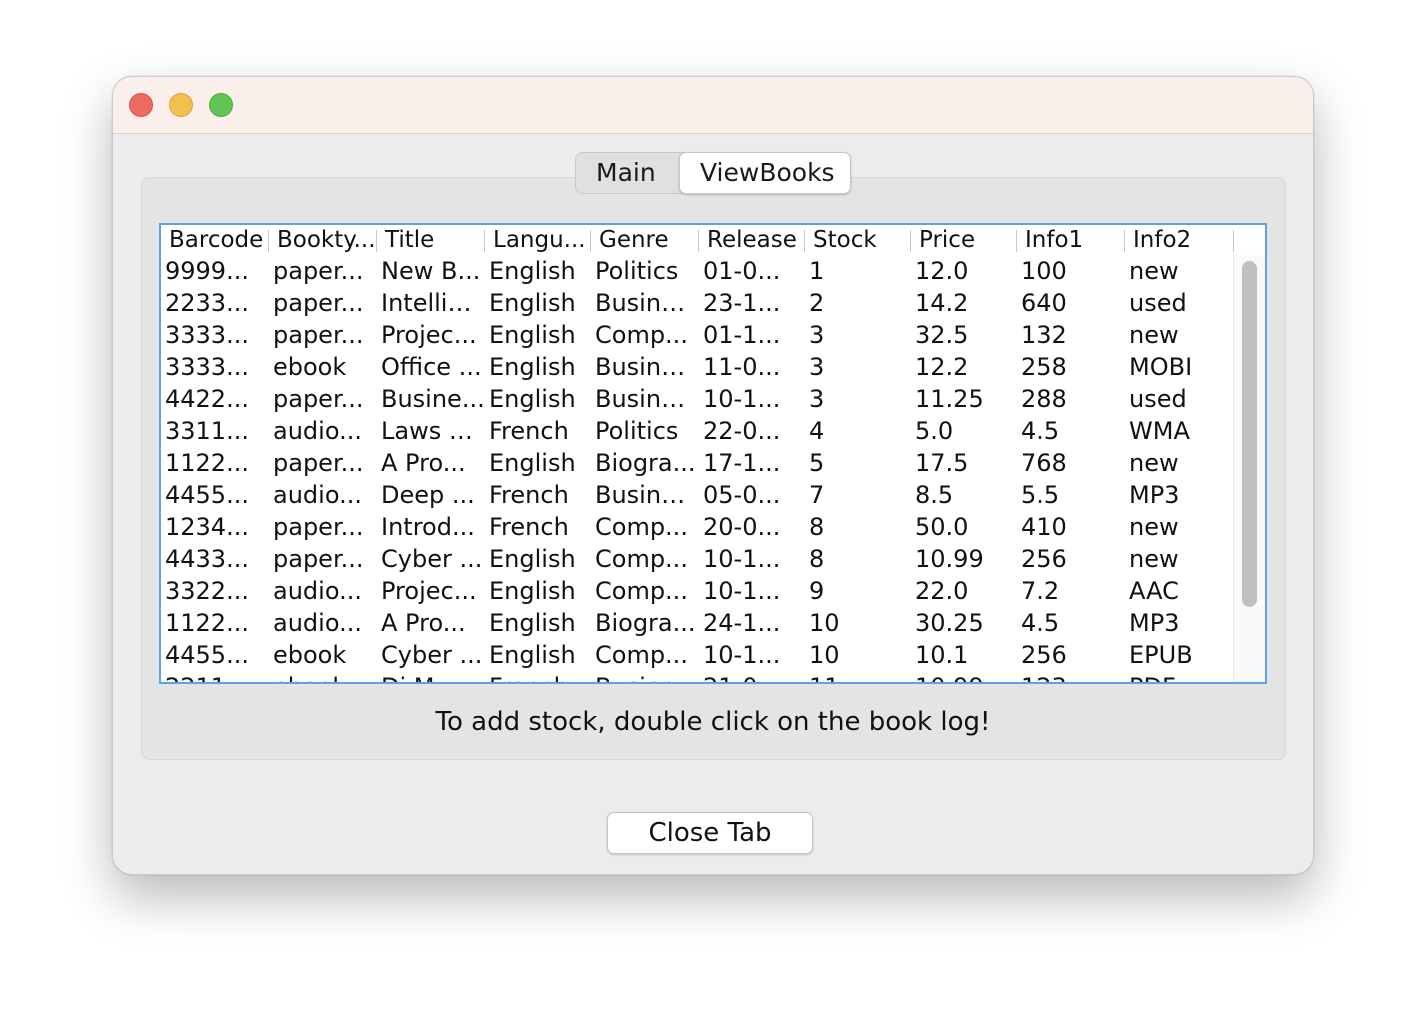 Image resolution: width=1424 pixels, height=1022 pixels. What do you see at coordinates (215, 240) in the screenshot?
I see `column-header: Barcode` at bounding box center [215, 240].